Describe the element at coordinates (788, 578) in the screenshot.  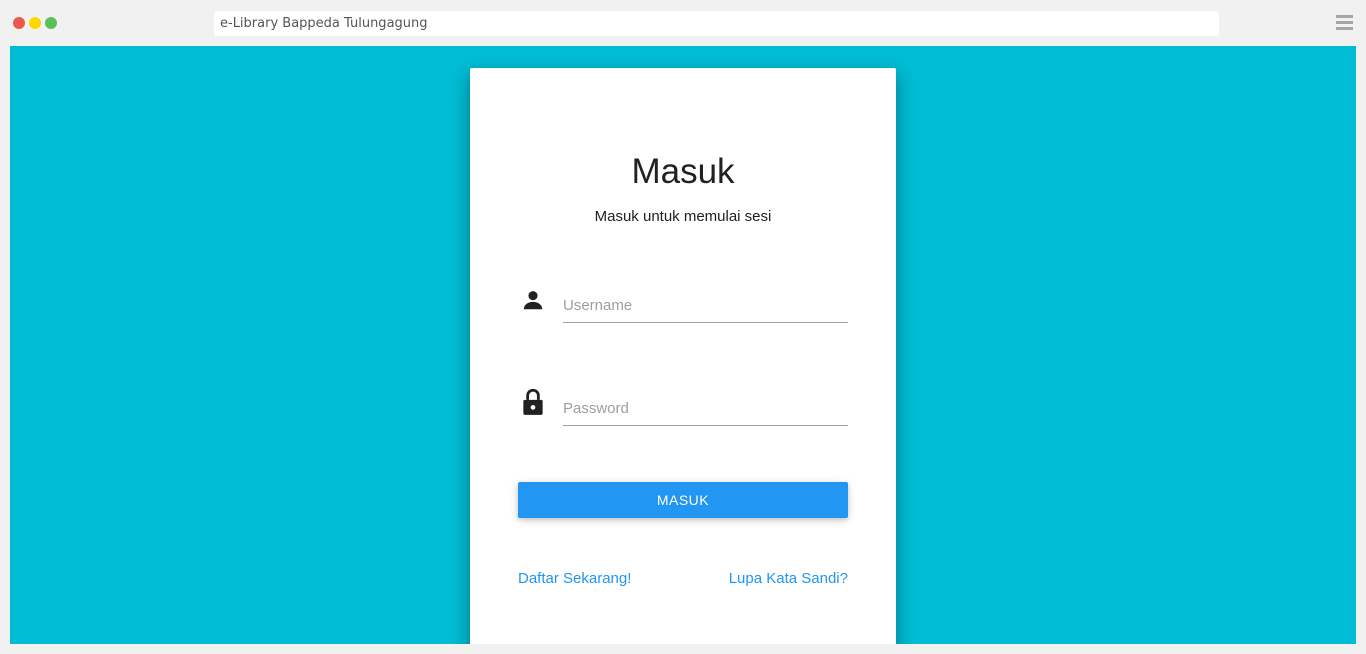
I see `forgot-password-link: Lupa Kata Sandi?` at that location.